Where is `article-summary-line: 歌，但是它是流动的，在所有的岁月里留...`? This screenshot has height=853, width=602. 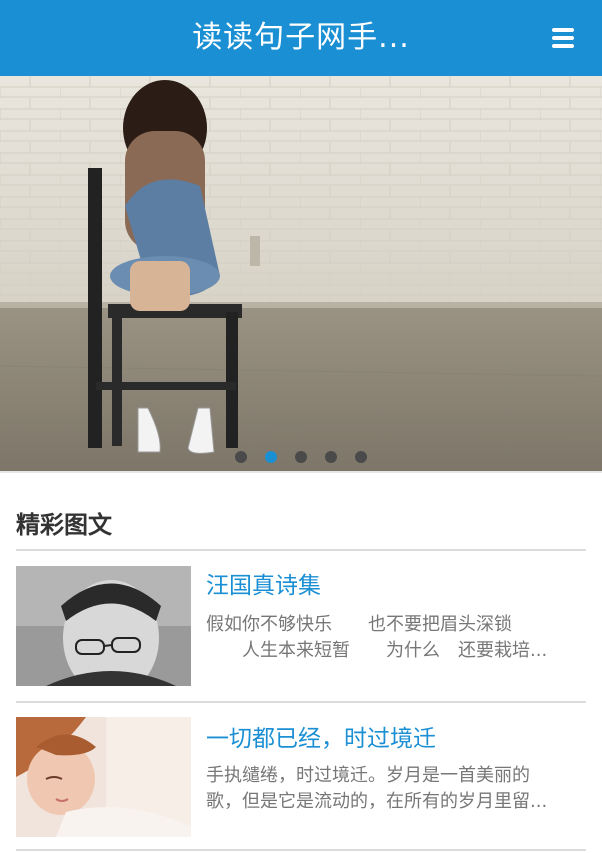
article-summary-line: 歌，但是它是流动的，在所有的岁月里留... is located at coordinates (377, 801).